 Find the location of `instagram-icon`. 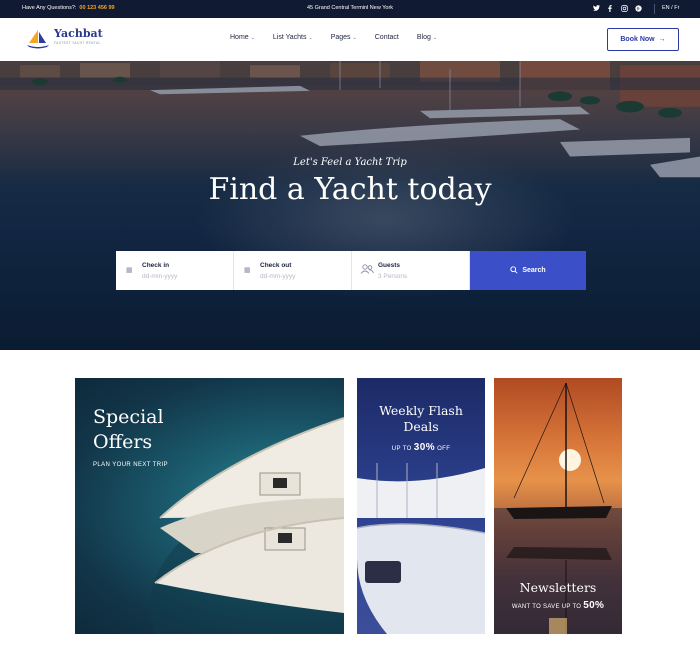

instagram-icon is located at coordinates (624, 8).